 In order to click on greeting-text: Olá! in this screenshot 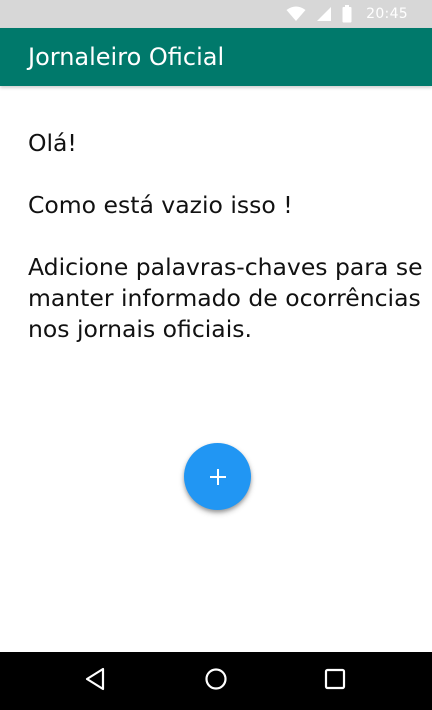, I will do `click(52, 143)`.